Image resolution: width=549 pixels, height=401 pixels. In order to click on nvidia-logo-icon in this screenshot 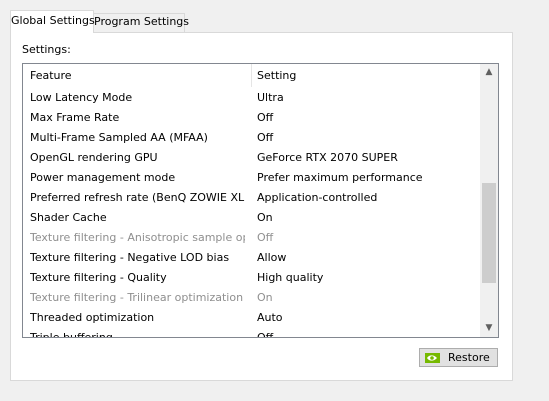, I will do `click(432, 358)`.